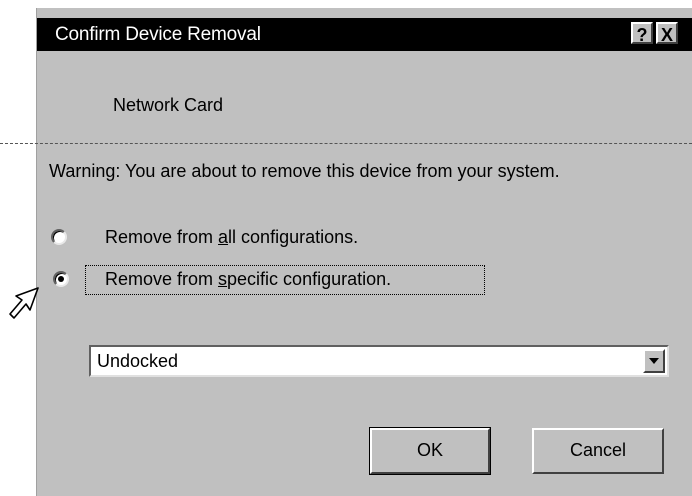 The width and height of the screenshot is (692, 496). What do you see at coordinates (309, 279) in the screenshot?
I see `option-text-suffix: pecific configuration.` at bounding box center [309, 279].